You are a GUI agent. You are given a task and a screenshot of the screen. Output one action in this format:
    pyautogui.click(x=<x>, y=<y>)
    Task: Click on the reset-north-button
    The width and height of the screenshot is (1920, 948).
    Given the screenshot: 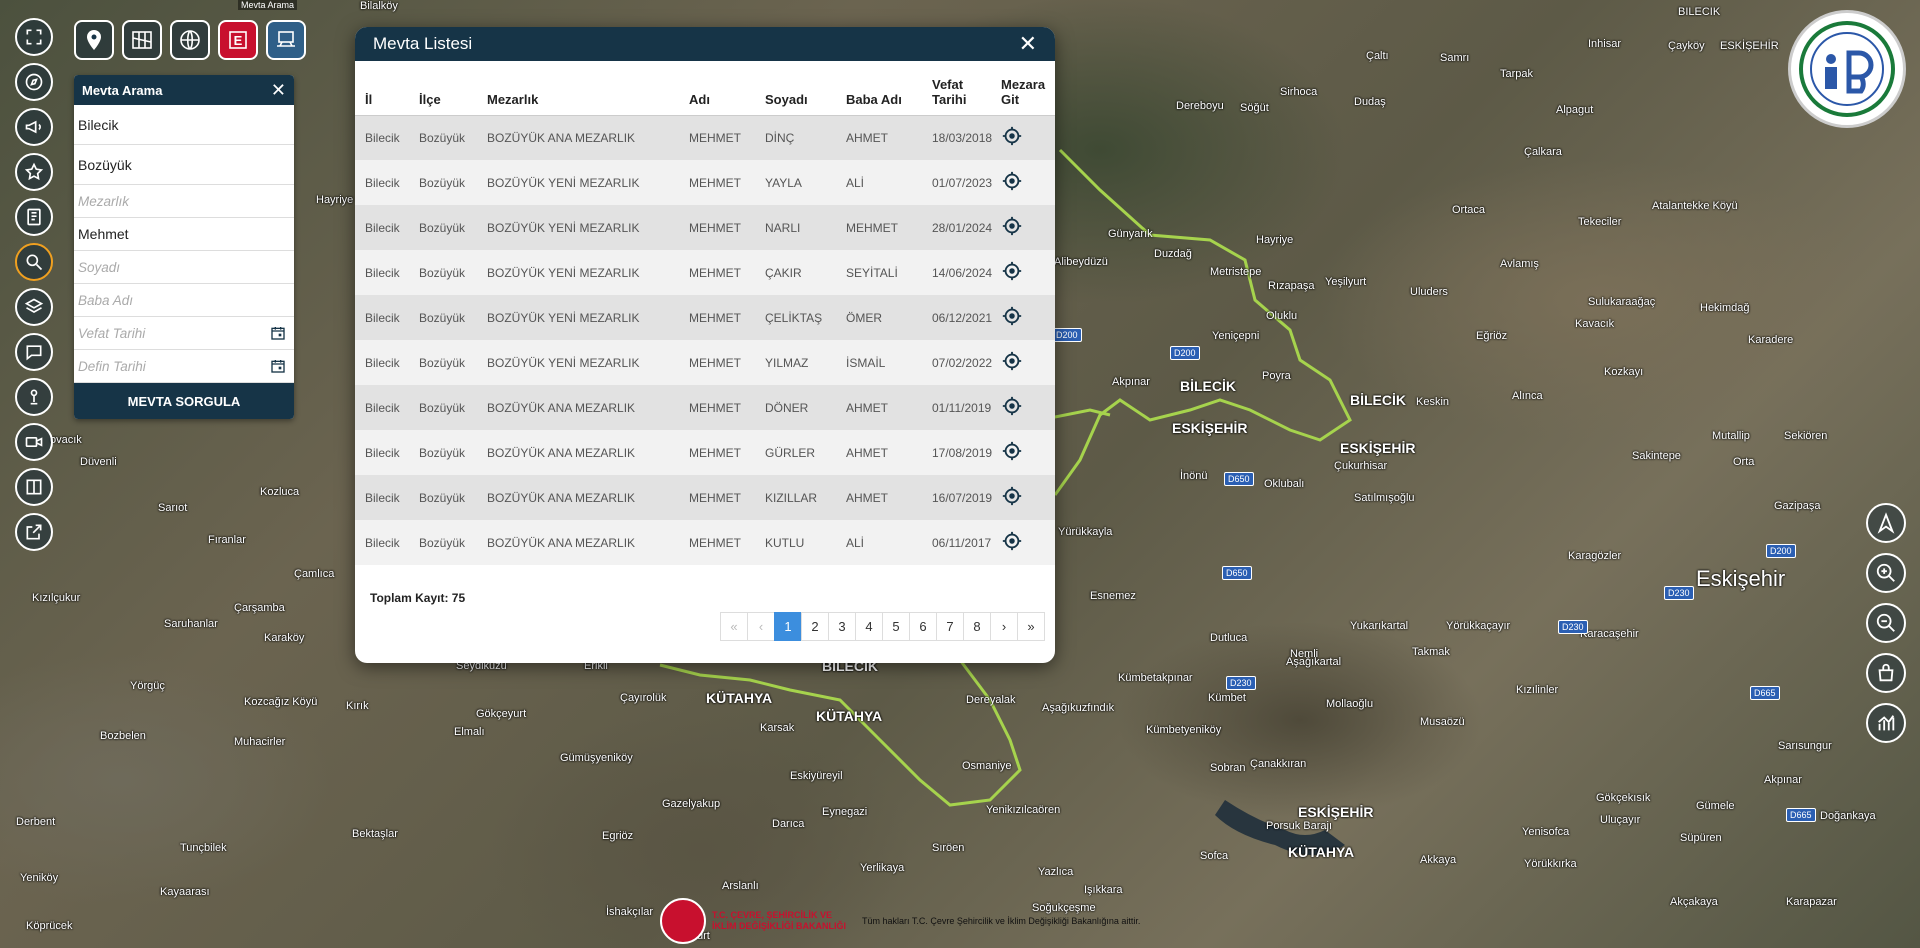 What is the action you would take?
    pyautogui.click(x=1886, y=523)
    